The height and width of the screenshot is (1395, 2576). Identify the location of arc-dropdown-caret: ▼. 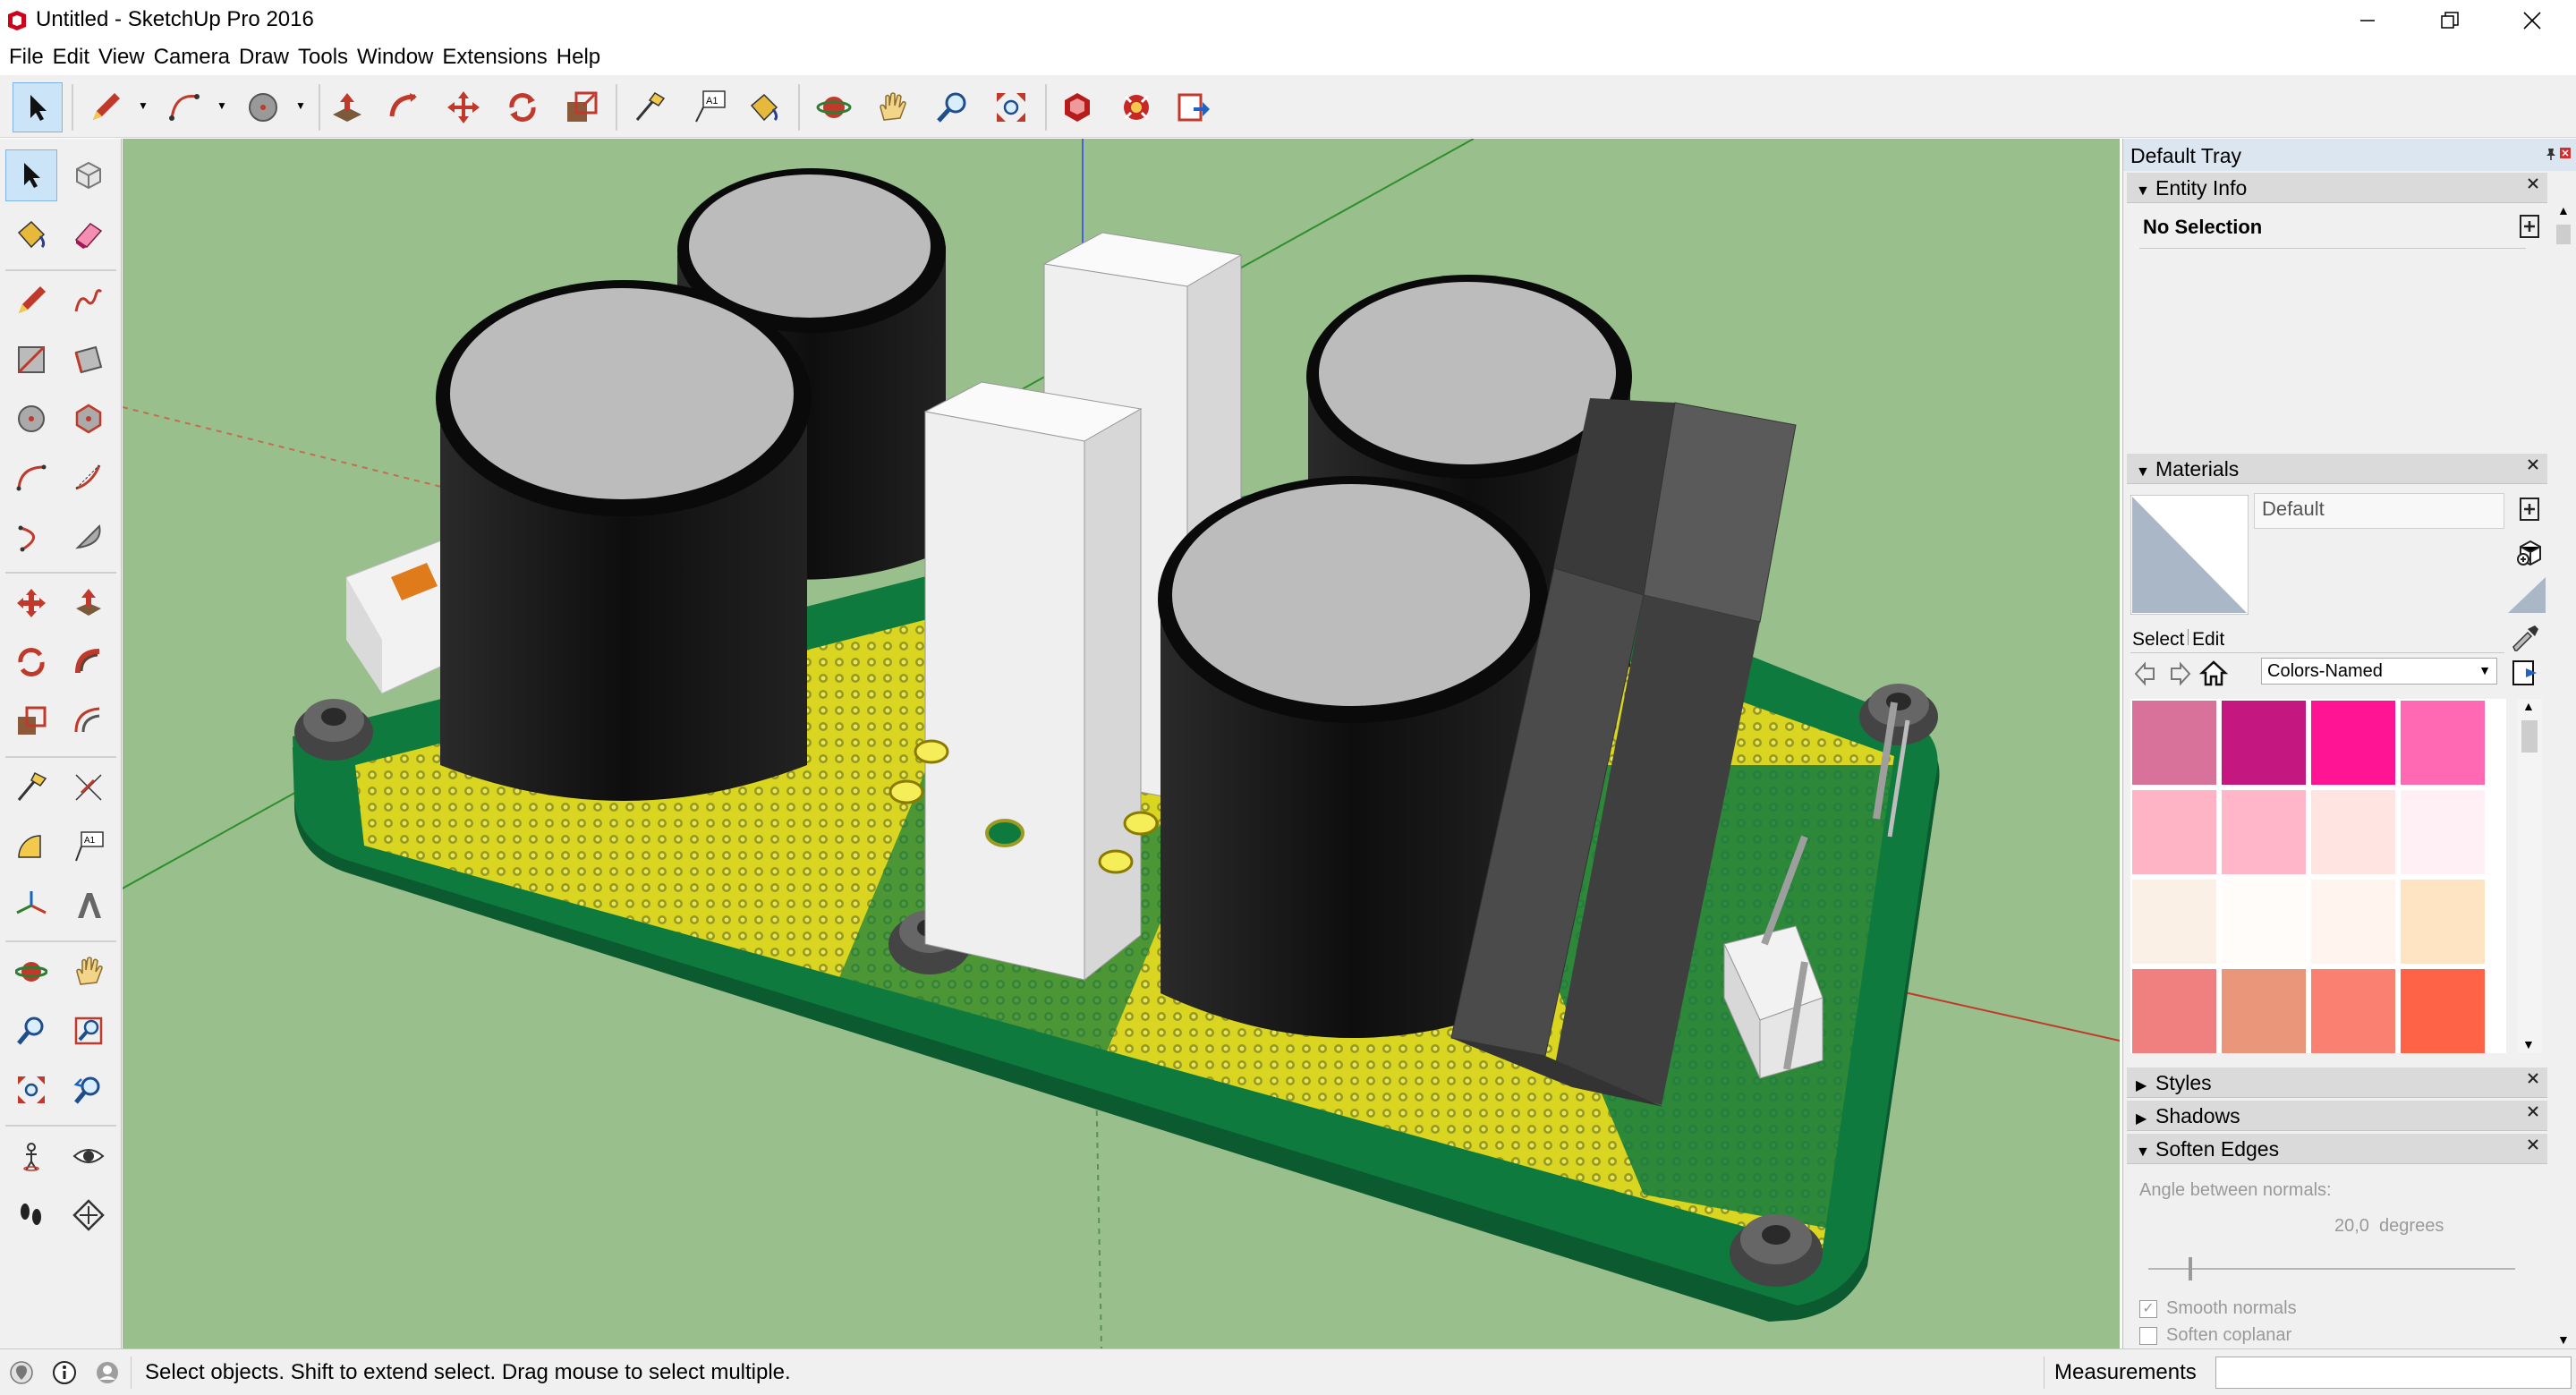
(222, 105).